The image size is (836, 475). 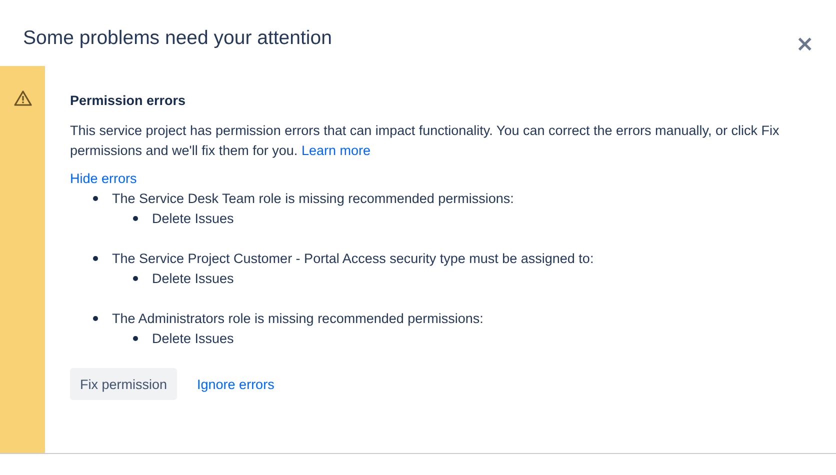 I want to click on close-button: ×, so click(x=805, y=45).